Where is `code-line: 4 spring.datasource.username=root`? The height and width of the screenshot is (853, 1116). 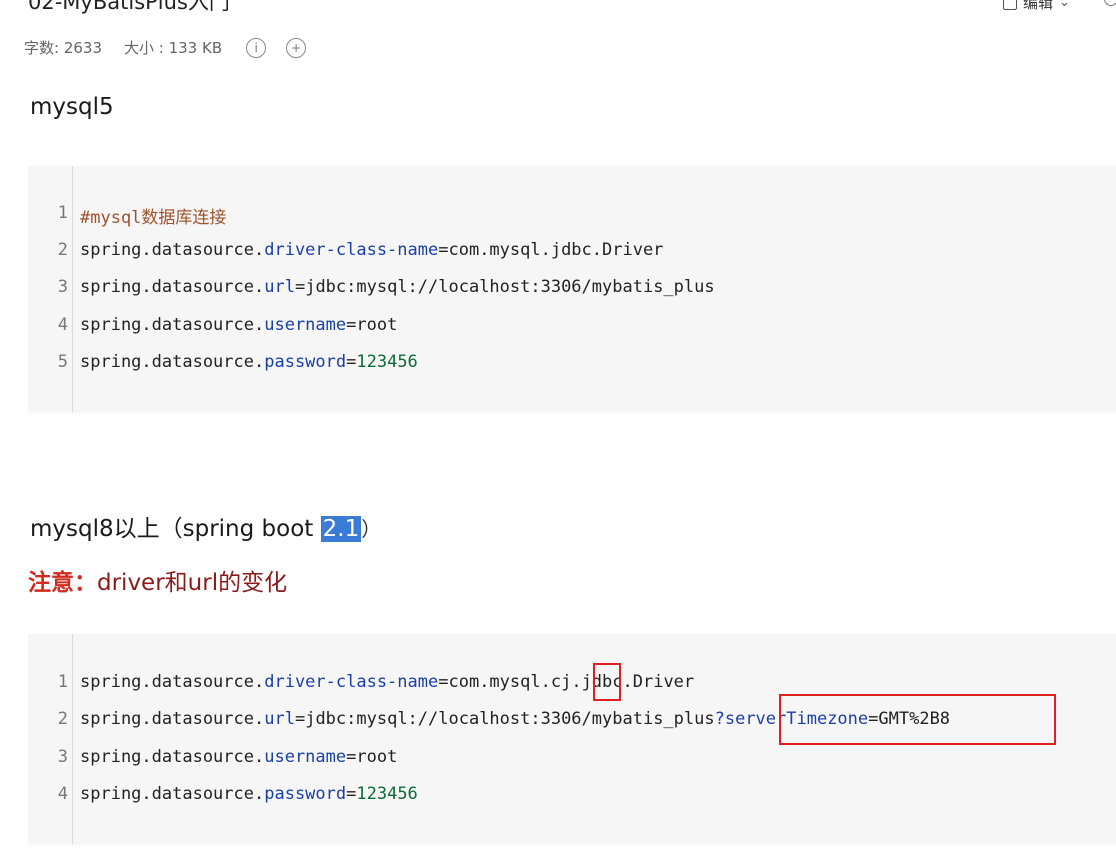
code-line: 4 spring.datasource.username=root is located at coordinates (227, 325).